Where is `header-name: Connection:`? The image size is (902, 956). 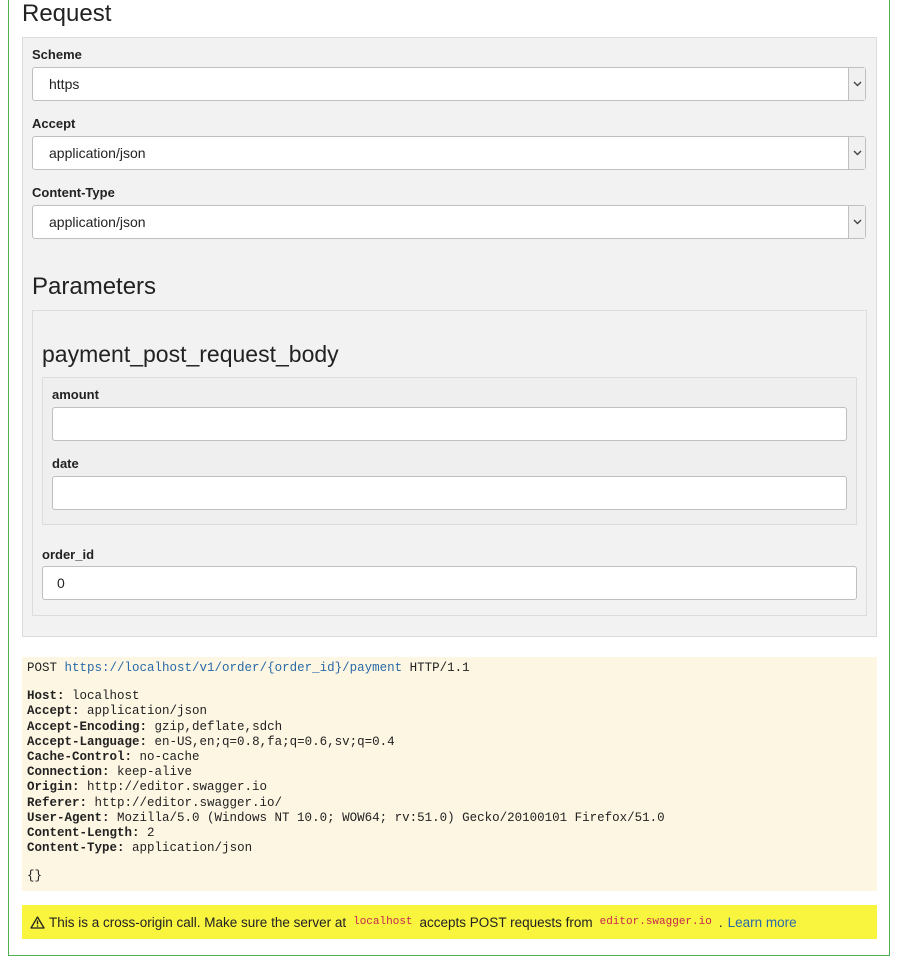
header-name: Connection: is located at coordinates (68, 772).